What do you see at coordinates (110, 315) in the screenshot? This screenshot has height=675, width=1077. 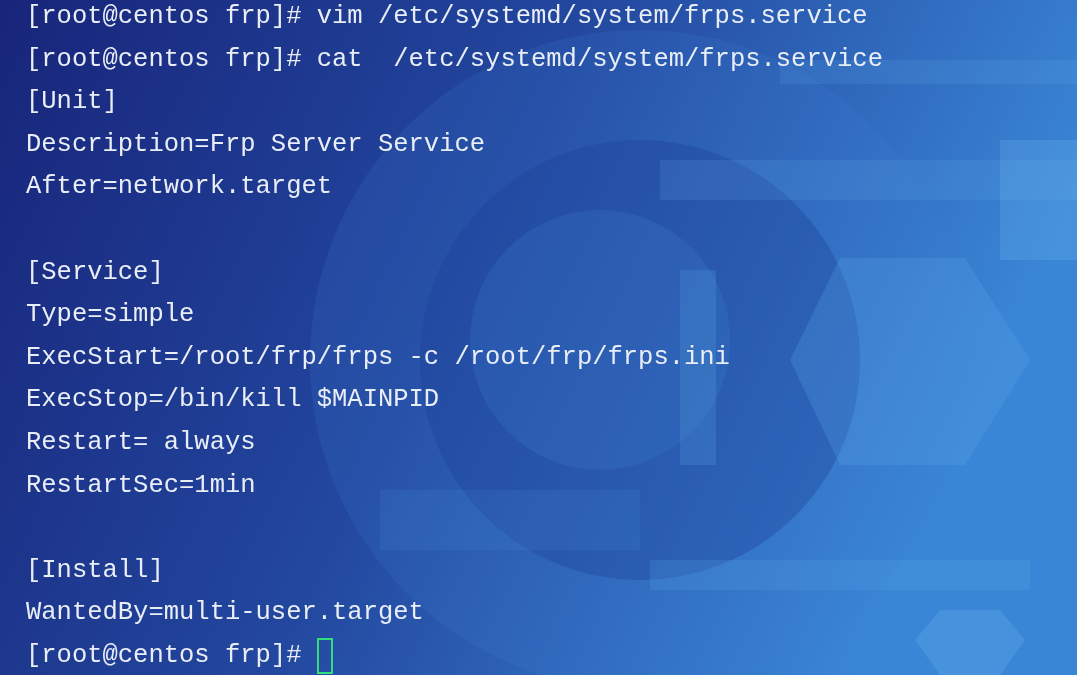 I see `terminal-line: Type=simple` at bounding box center [110, 315].